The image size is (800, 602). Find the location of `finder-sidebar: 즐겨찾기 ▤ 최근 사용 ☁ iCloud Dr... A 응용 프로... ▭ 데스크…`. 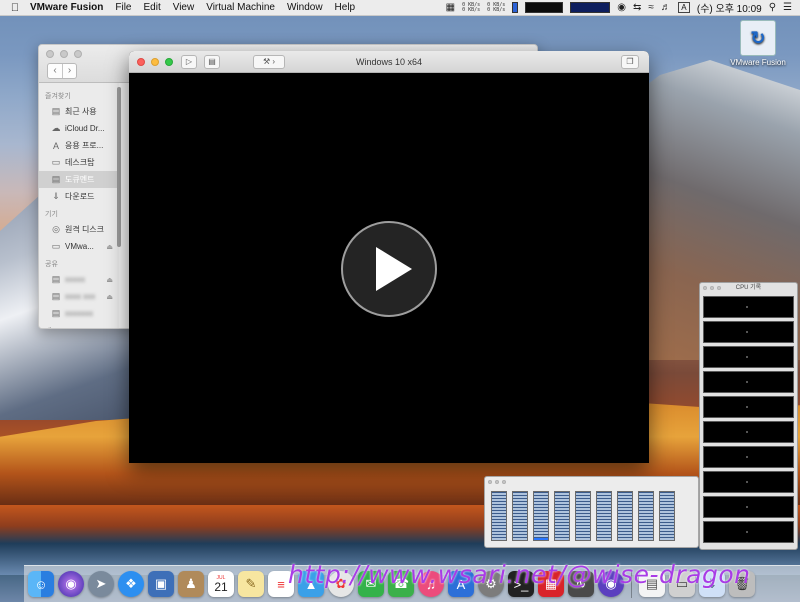

finder-sidebar: 즐겨찾기 ▤ 최근 사용 ☁ iCloud Dr... A 응용 프로... ▭ 데스크… is located at coordinates (79, 205).